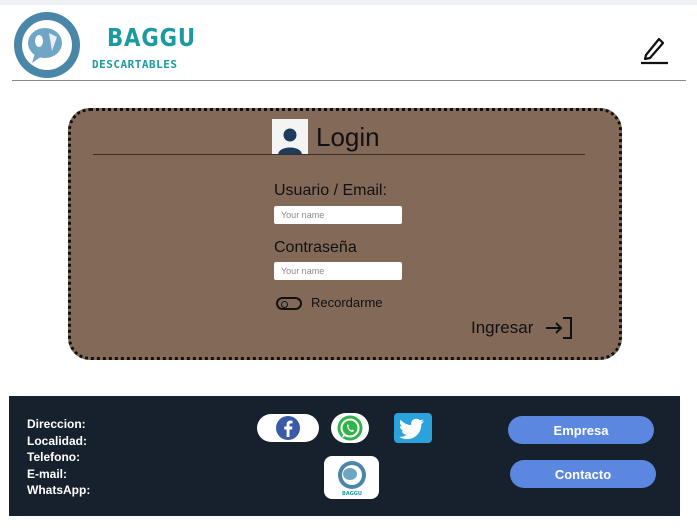  I want to click on edit-button, so click(654, 49).